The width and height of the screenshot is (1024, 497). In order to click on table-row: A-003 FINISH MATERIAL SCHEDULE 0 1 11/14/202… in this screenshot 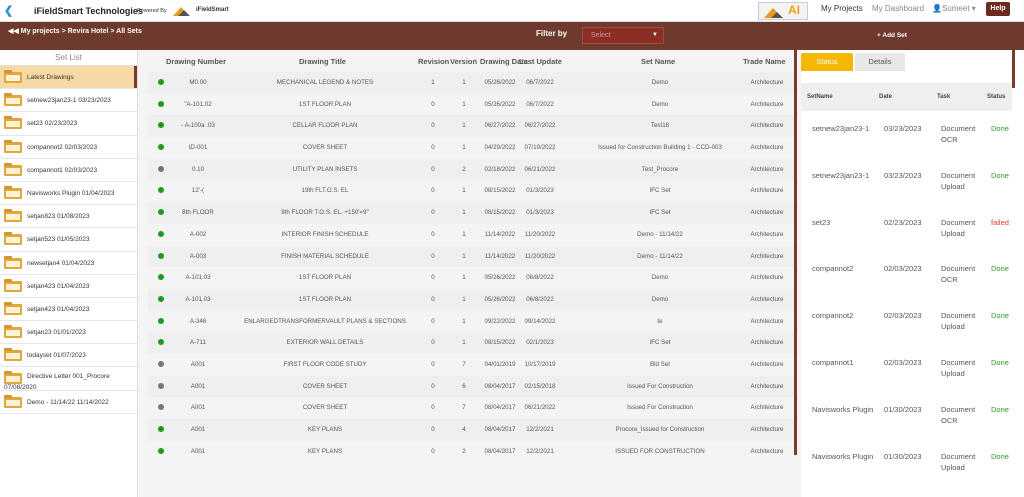, I will do `click(471, 256)`.